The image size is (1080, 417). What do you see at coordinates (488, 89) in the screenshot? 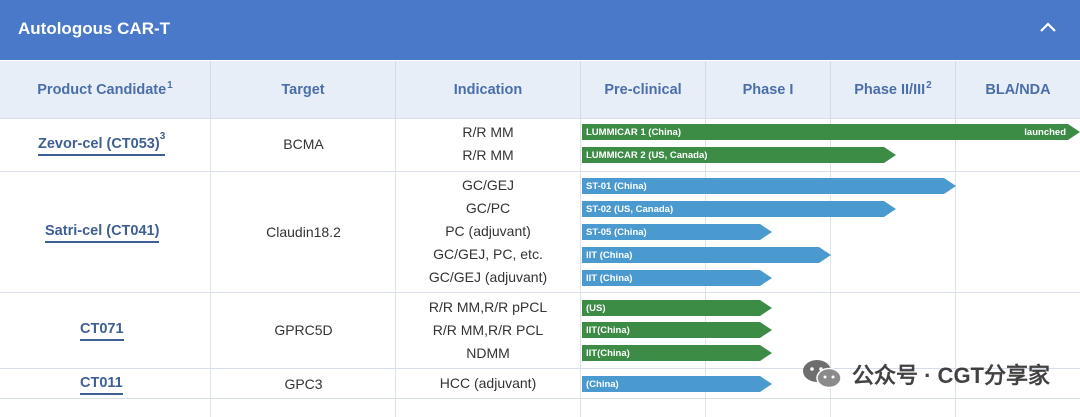
I see `col-header-indication: Indication` at bounding box center [488, 89].